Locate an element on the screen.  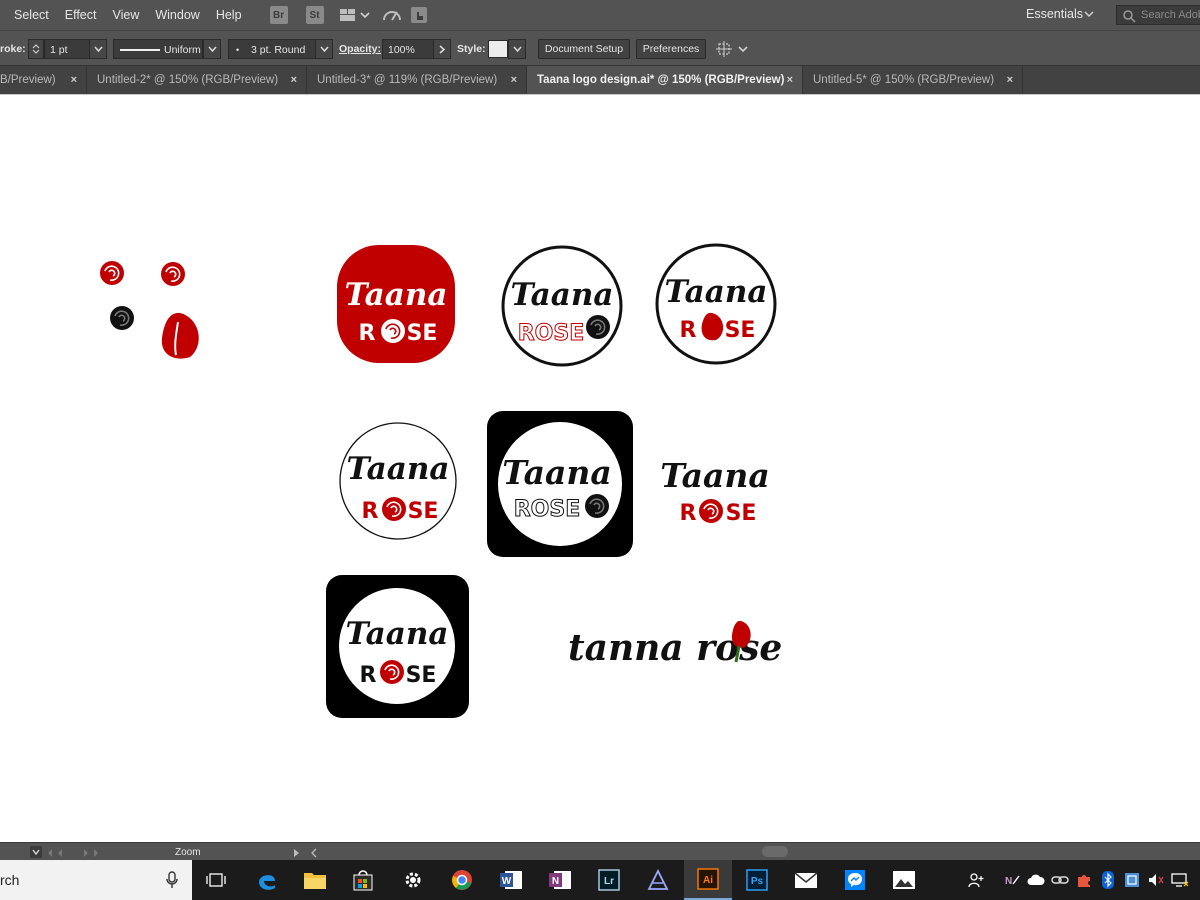
touch-workspace-icon is located at coordinates (419, 15).